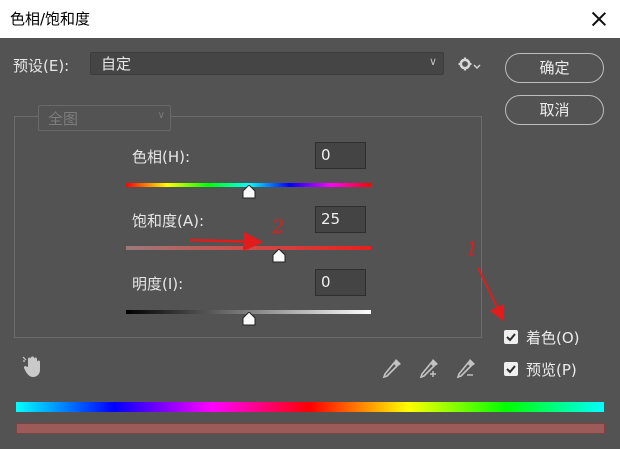  Describe the element at coordinates (347, 276) in the screenshot. I see `annotation-overlay` at that location.